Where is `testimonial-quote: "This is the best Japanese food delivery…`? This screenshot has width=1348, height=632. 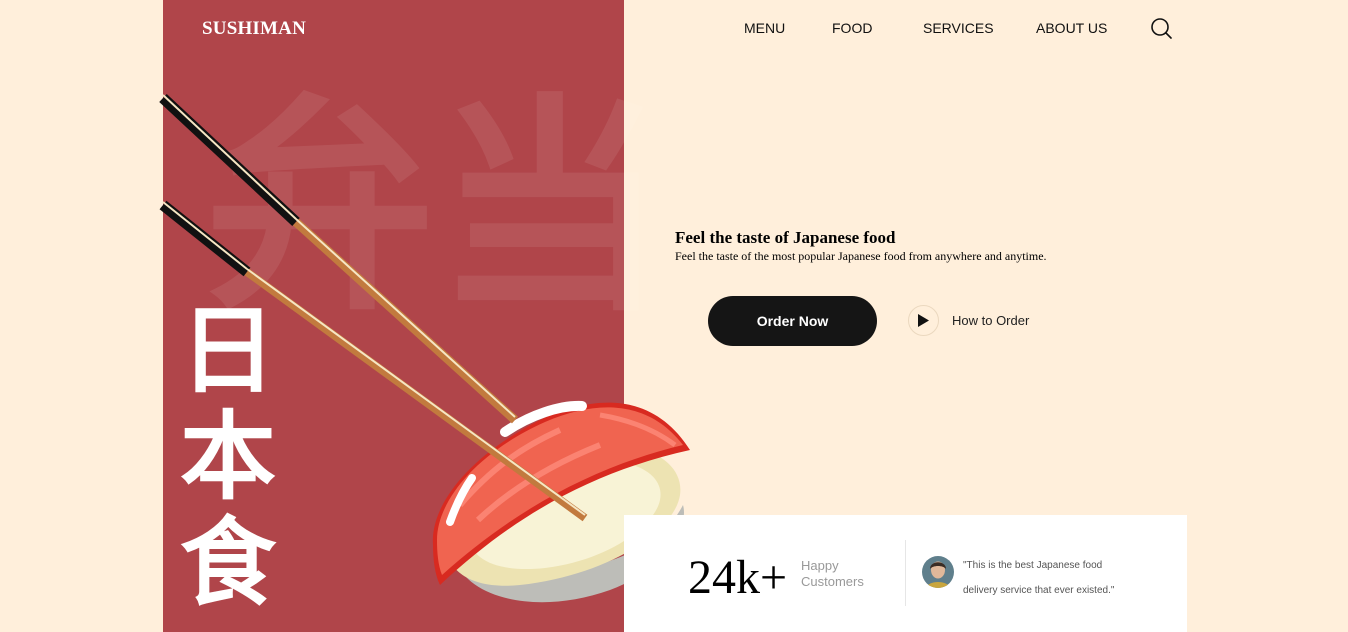
testimonial-quote: "This is the best Japanese food delivery… is located at coordinates (1039, 578).